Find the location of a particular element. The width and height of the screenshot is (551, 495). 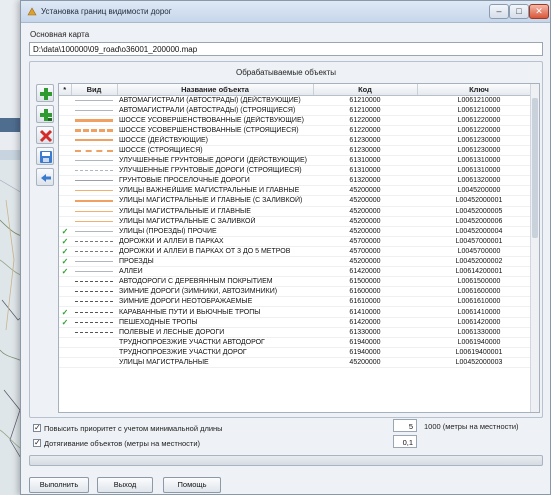

row-key: L0061220000 is located at coordinates (478, 120).